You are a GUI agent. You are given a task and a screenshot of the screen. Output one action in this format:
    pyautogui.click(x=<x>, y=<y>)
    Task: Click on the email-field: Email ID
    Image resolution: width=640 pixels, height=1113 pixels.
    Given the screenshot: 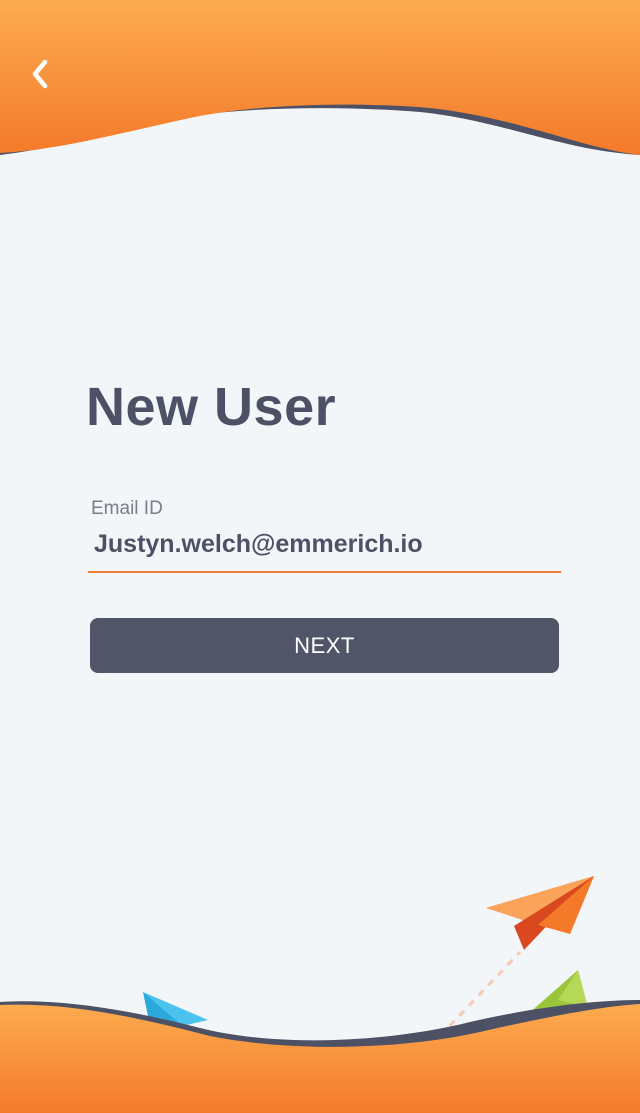 What is the action you would take?
    pyautogui.click(x=324, y=535)
    